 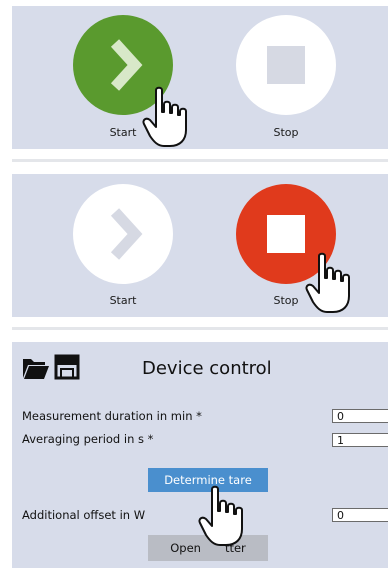 What do you see at coordinates (286, 132) in the screenshot?
I see `stop-label: Stop` at bounding box center [286, 132].